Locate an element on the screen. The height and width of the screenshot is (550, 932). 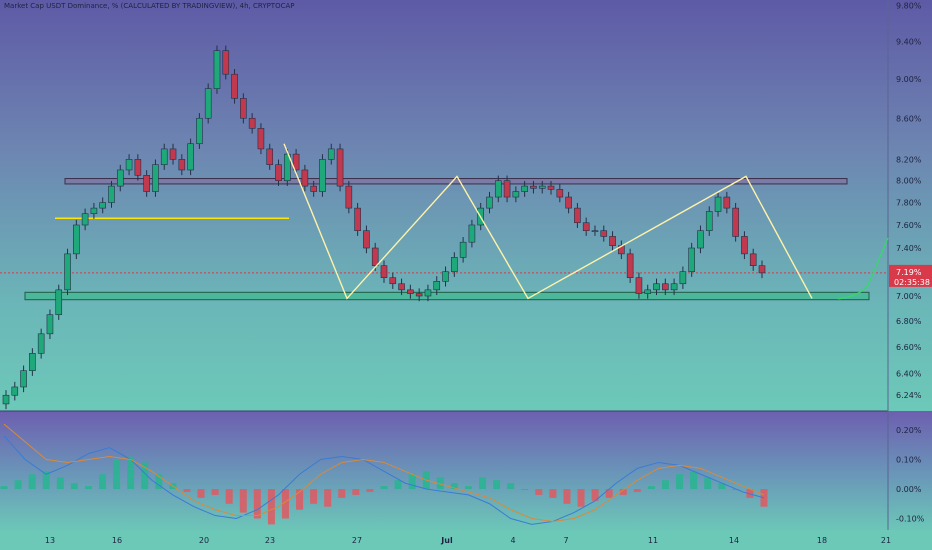
price-tick-label: 9.40% is located at coordinates (909, 41).